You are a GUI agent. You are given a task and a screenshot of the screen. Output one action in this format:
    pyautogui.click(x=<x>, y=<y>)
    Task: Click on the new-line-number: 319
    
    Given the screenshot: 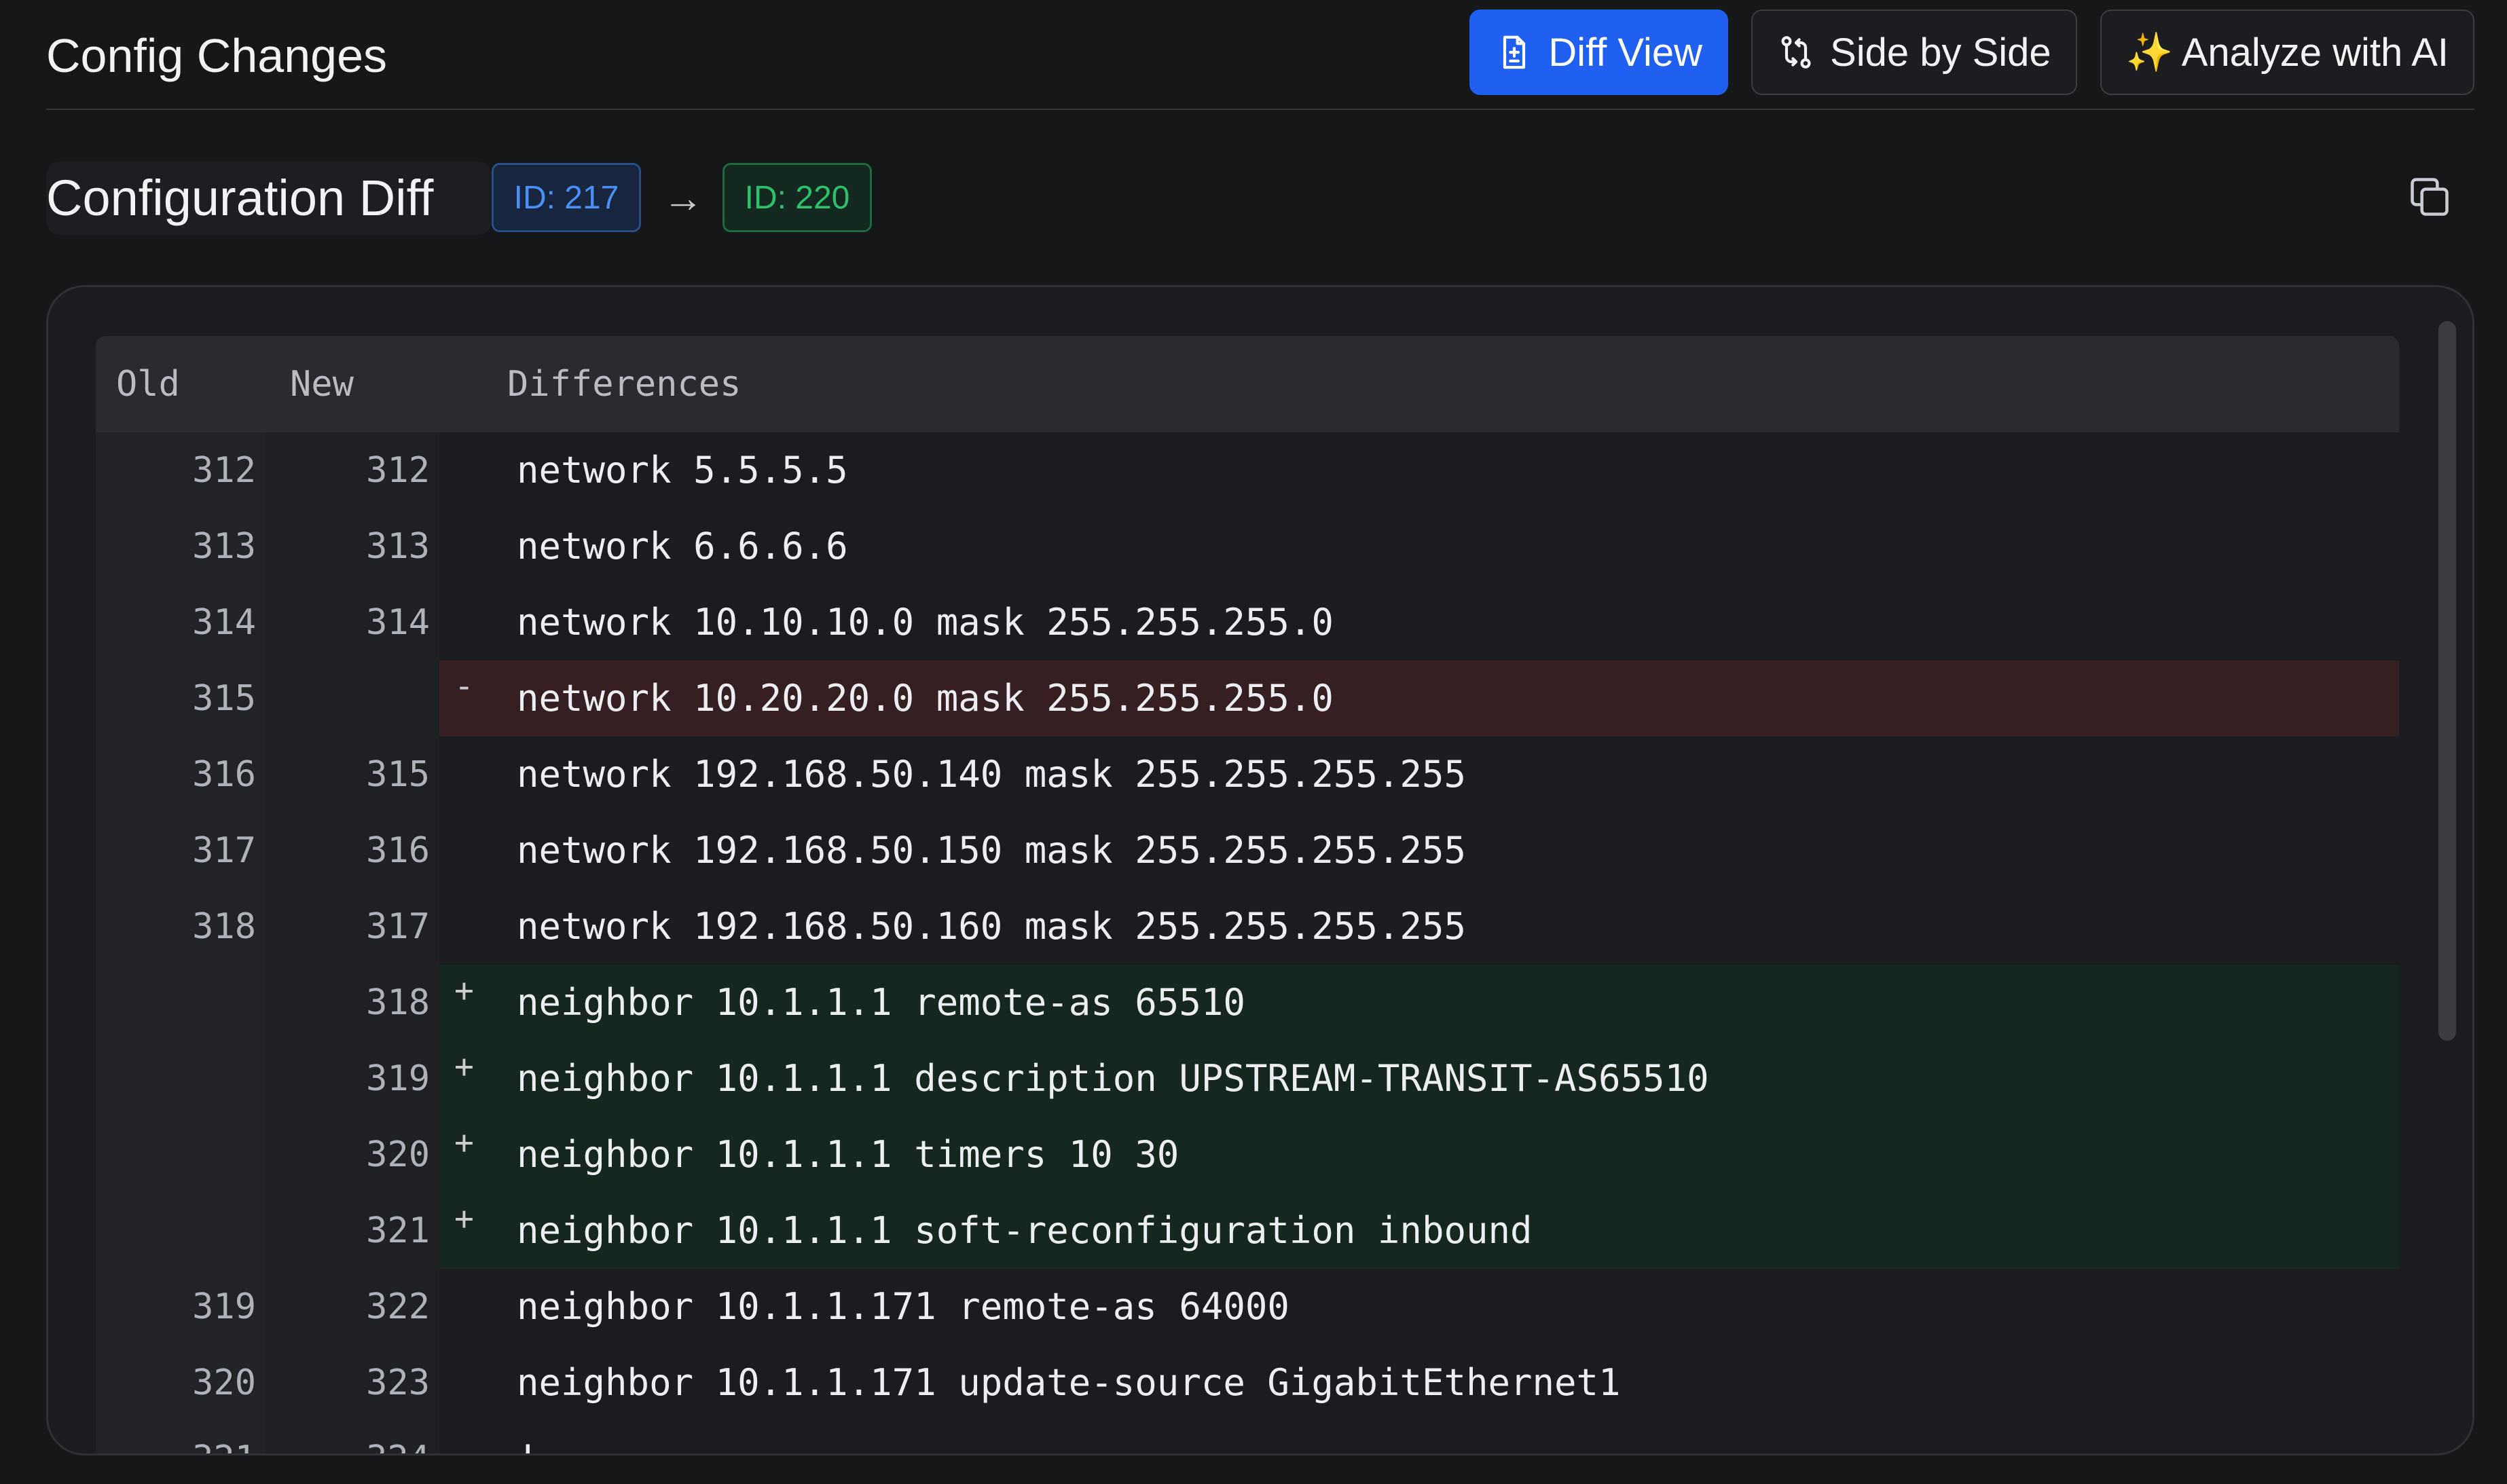 What is the action you would take?
    pyautogui.click(x=398, y=1078)
    